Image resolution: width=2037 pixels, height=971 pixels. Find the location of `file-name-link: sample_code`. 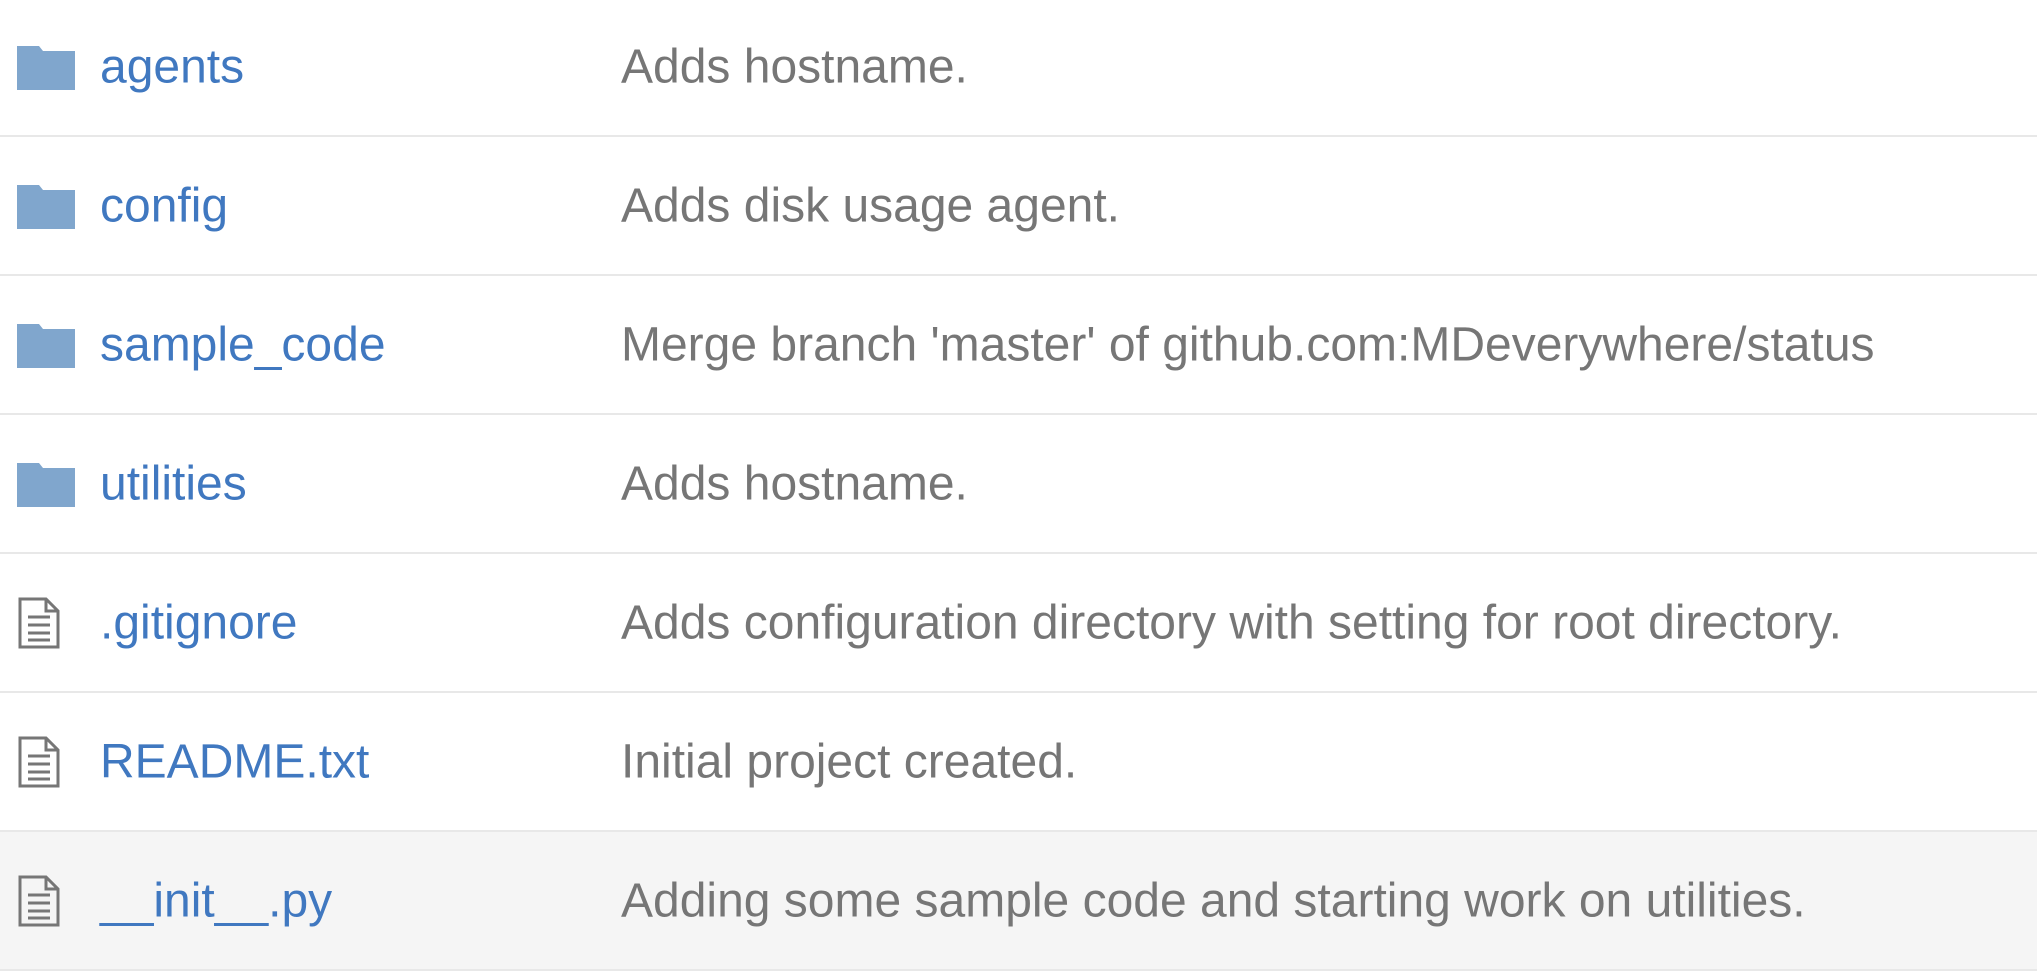

file-name-link: sample_code is located at coordinates (243, 344).